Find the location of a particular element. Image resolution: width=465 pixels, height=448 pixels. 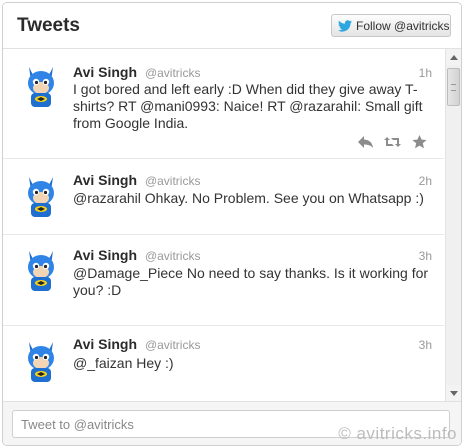

follow-button: Follow @avitricks is located at coordinates (391, 25).